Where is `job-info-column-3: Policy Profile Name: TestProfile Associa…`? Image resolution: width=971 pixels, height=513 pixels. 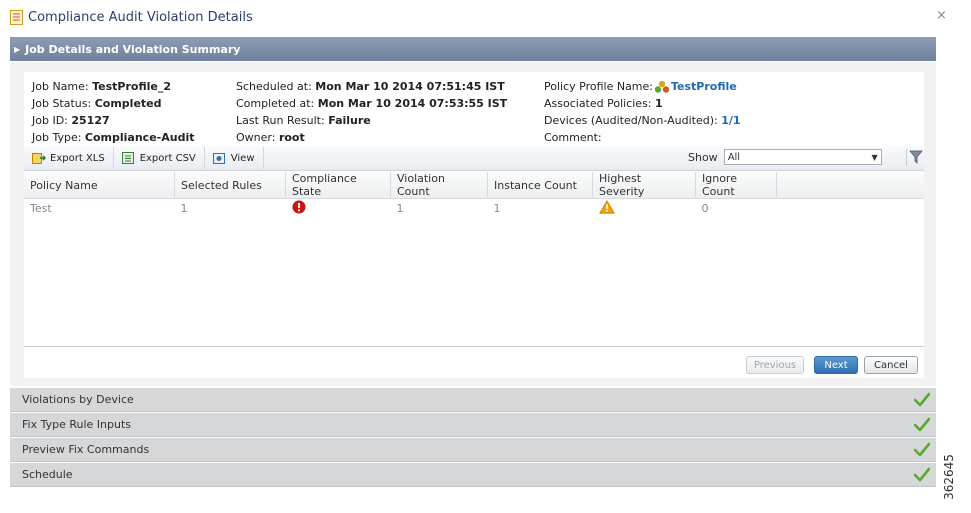 job-info-column-3: Policy Profile Name: TestProfile Associa… is located at coordinates (642, 112).